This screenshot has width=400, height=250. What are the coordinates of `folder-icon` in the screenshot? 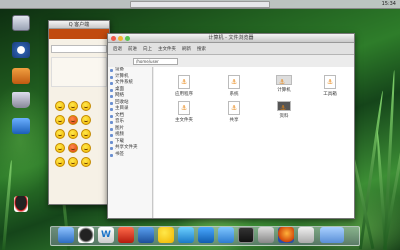 It's located at (332, 235).